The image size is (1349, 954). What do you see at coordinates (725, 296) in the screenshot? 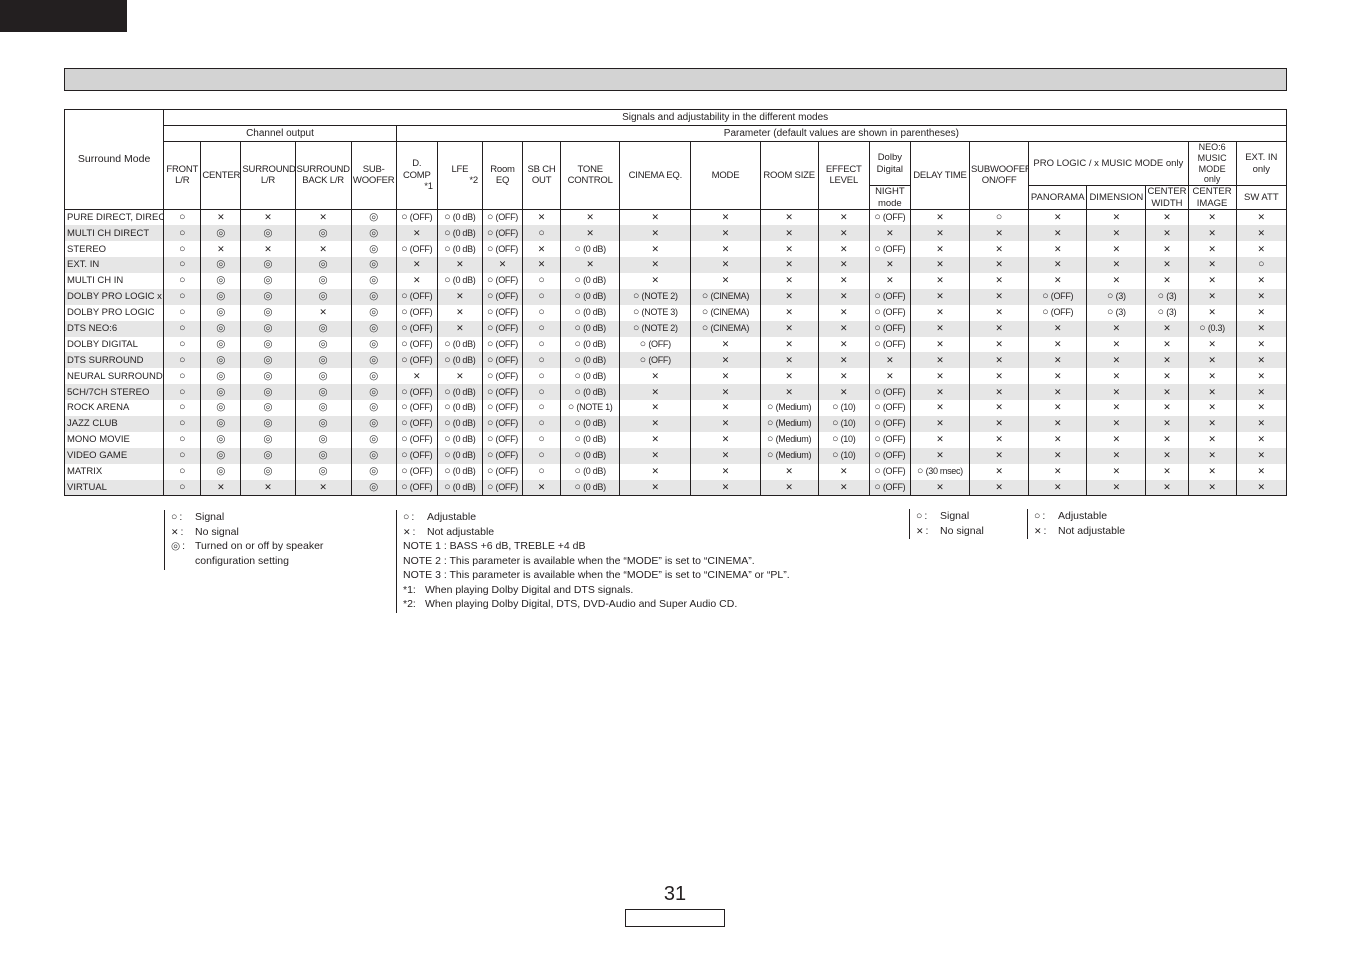
I see `table-cell: (CINEMA)` at bounding box center [725, 296].